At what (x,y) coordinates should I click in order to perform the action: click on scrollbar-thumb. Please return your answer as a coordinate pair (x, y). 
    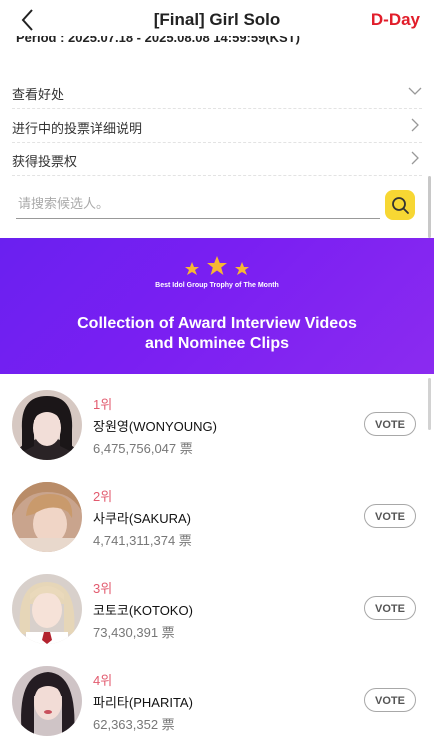
    Looking at the image, I should click on (429, 207).